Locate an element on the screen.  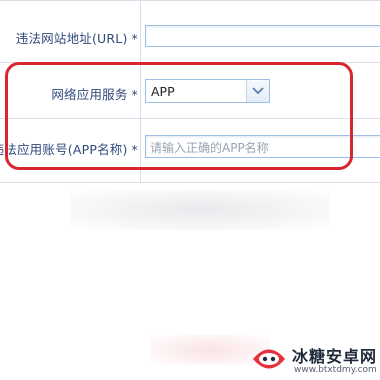
url-field-label: 违法网站地址(URL) * is located at coordinates (77, 37).